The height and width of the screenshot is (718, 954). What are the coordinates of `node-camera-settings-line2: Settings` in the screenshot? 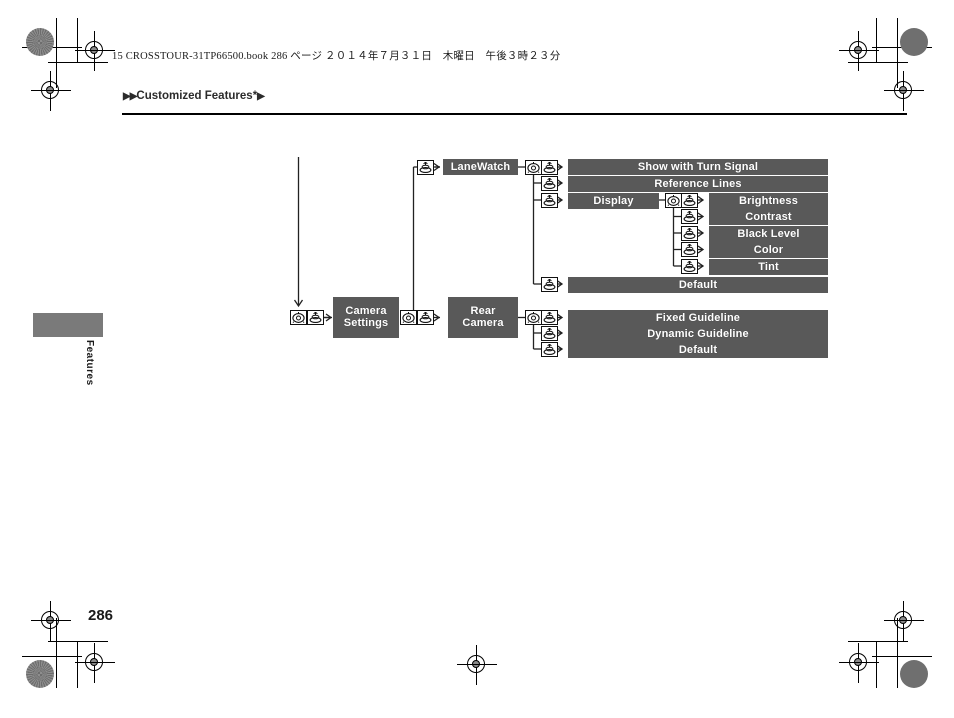 It's located at (366, 323).